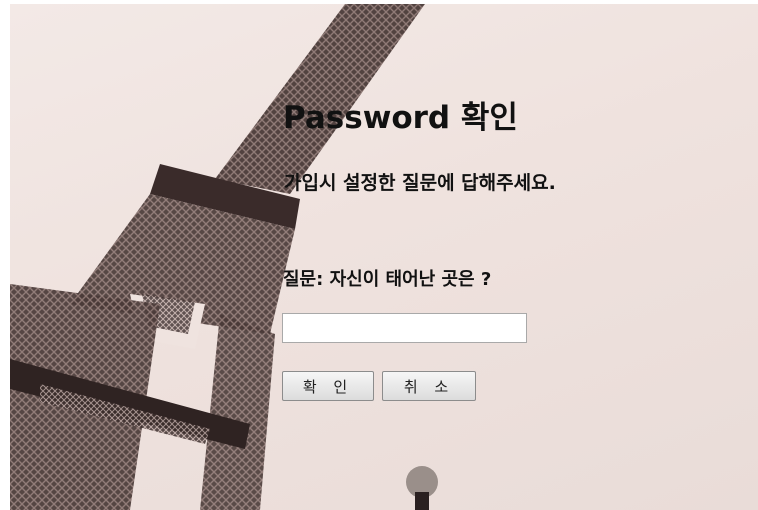  What do you see at coordinates (328, 386) in the screenshot?
I see `confirm-button: 확 인` at bounding box center [328, 386].